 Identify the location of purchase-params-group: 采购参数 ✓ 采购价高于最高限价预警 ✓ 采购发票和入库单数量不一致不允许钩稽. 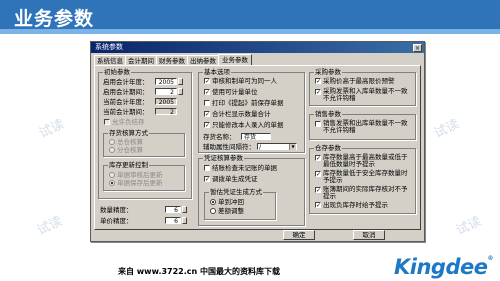
(362, 87).